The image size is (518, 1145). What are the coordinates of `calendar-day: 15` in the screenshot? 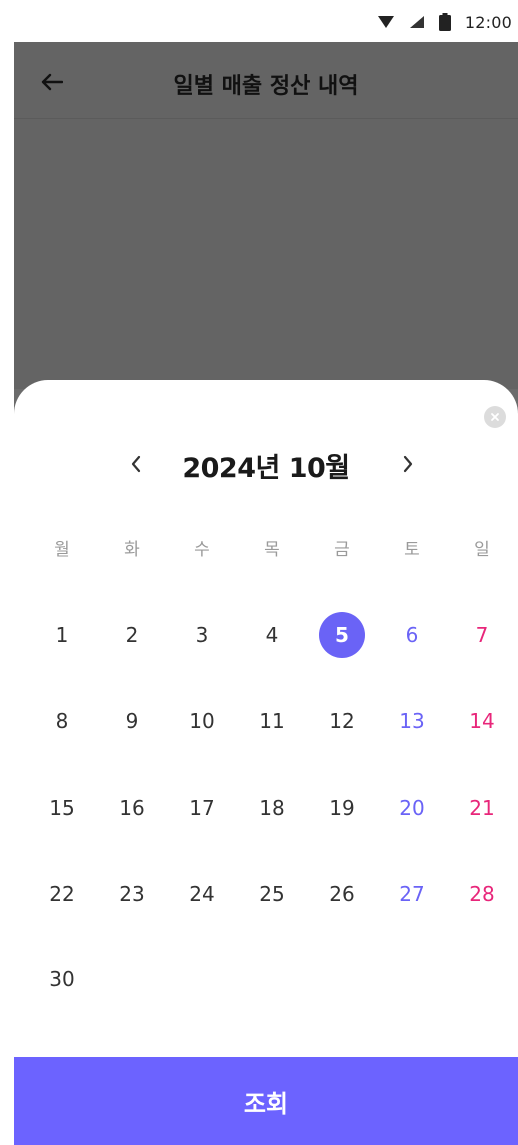 It's located at (62, 808).